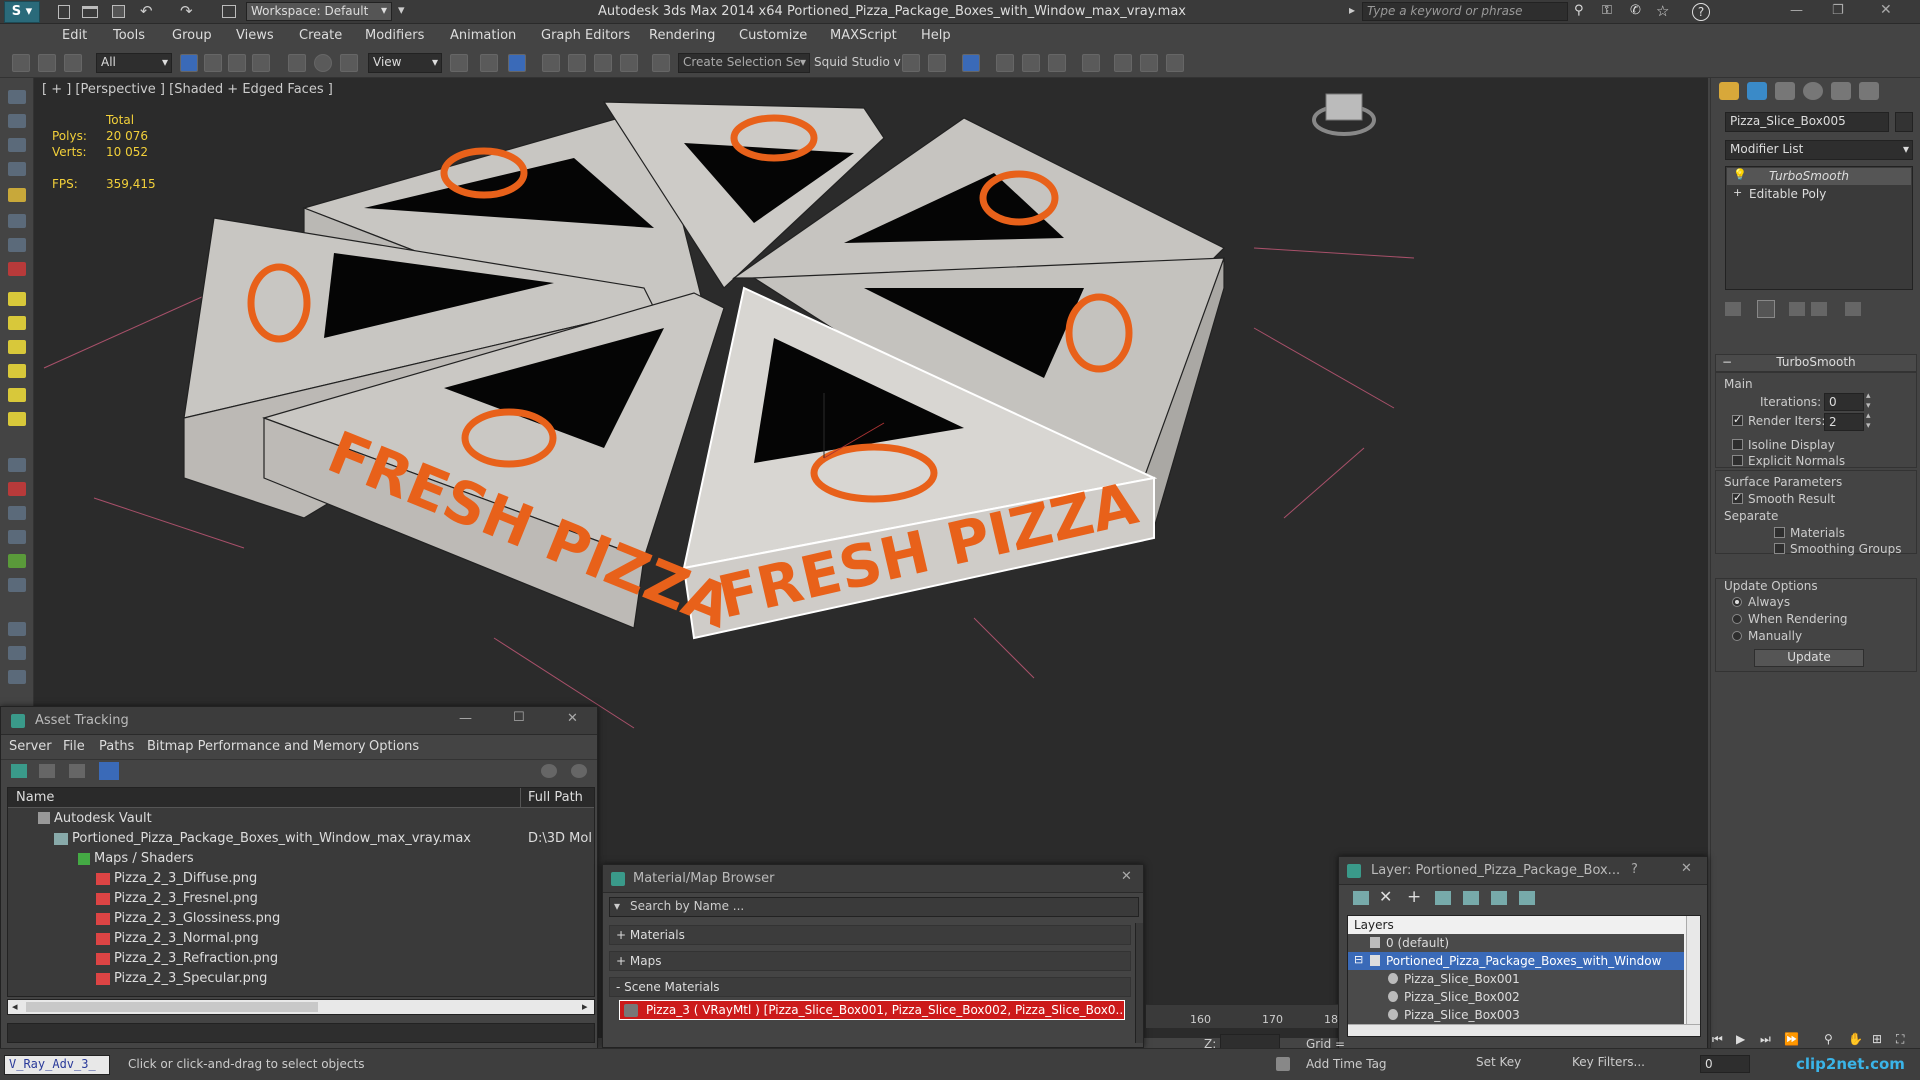  Describe the element at coordinates (129, 35) in the screenshot. I see `menu-tools: Tools` at that location.